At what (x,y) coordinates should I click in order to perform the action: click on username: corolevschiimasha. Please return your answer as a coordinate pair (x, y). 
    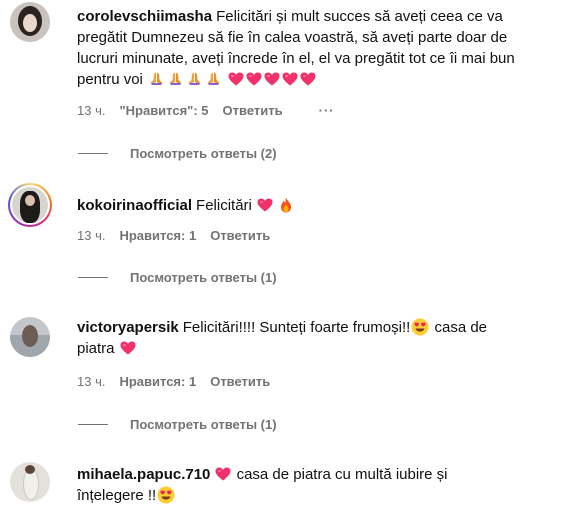
    Looking at the image, I should click on (144, 16).